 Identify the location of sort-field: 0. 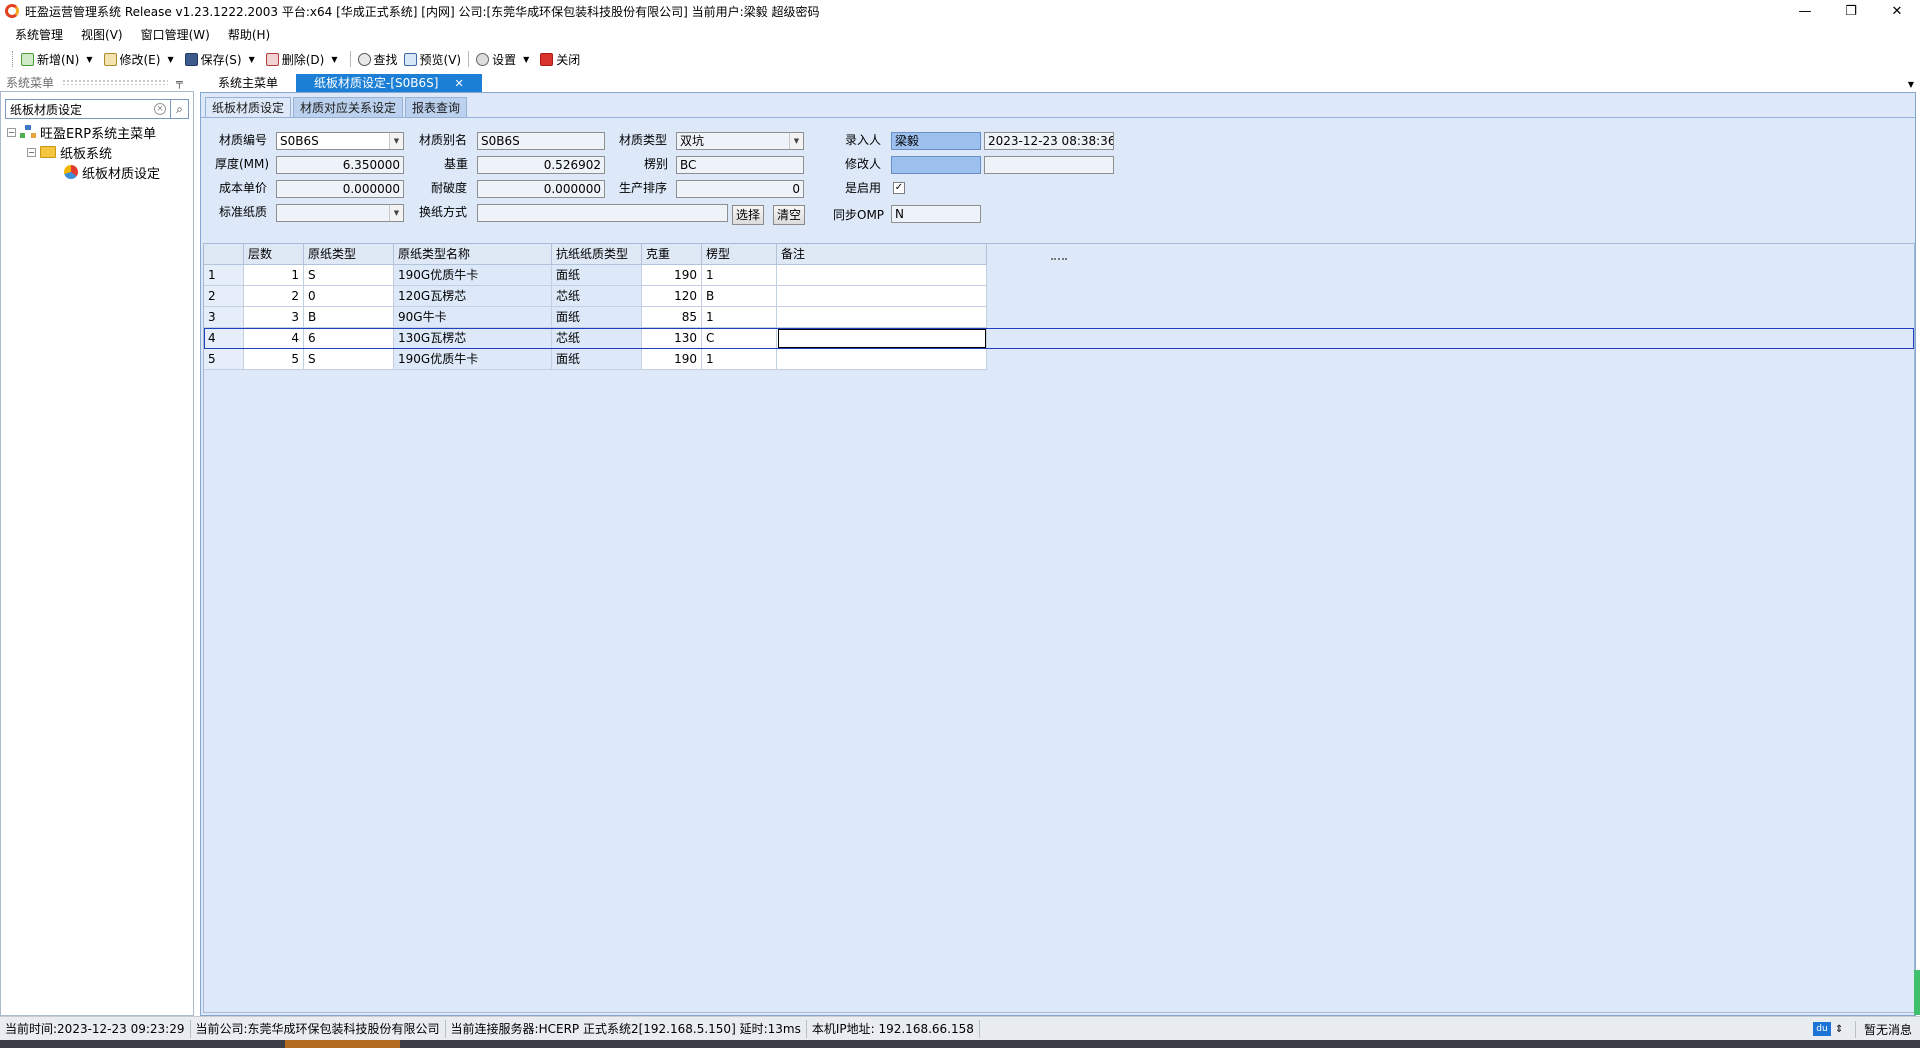
(740, 189).